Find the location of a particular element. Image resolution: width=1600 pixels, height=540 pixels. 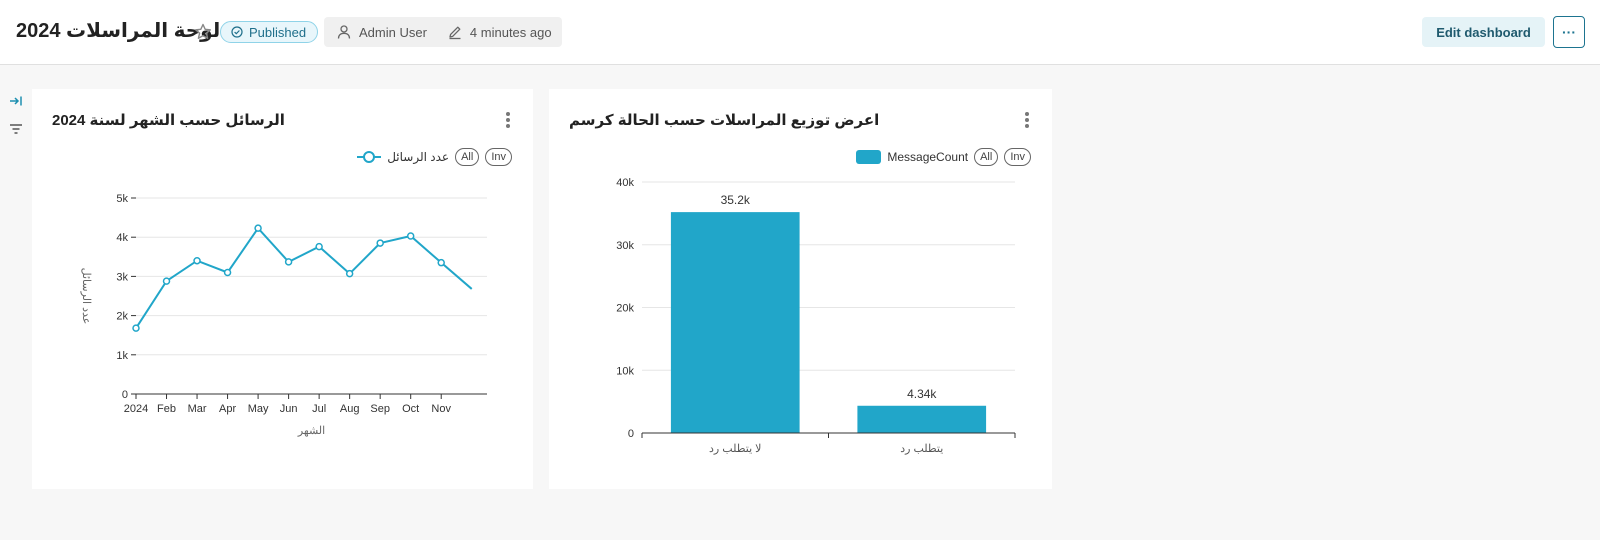

dashboard-title: لوحة المراسلات 2024 is located at coordinates (118, 30).